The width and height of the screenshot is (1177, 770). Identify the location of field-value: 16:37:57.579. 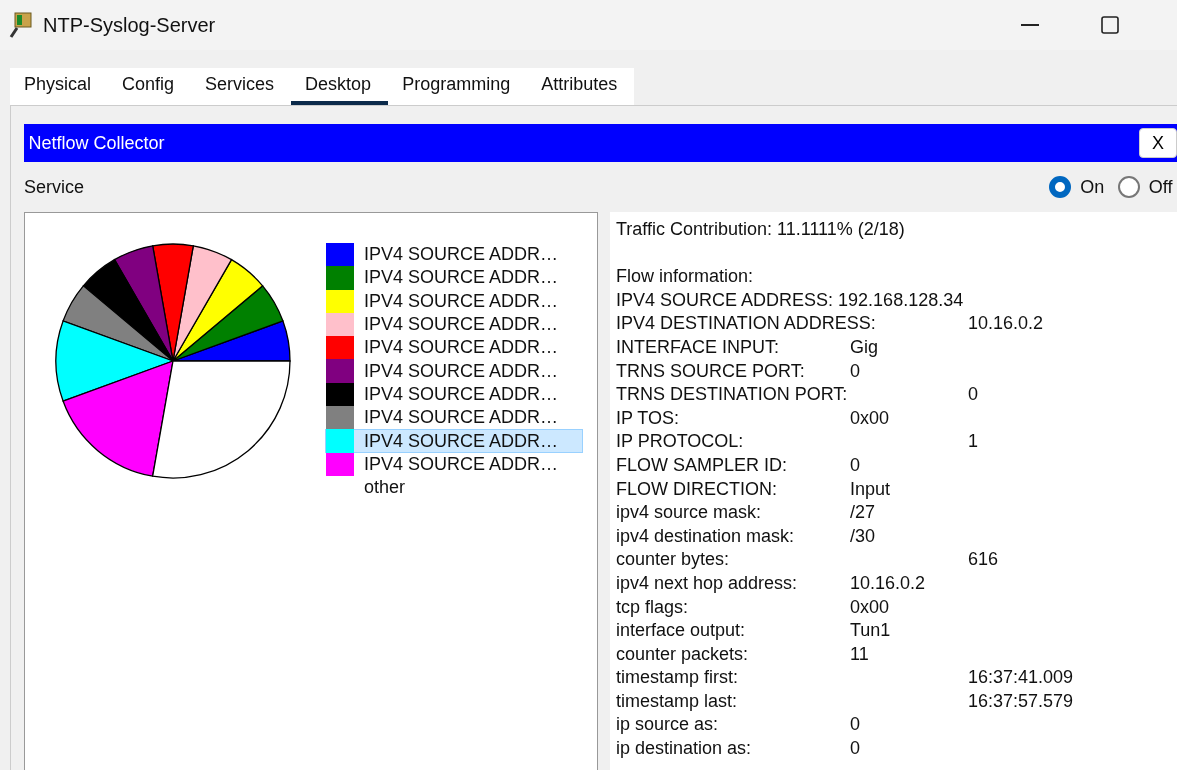
(1021, 701).